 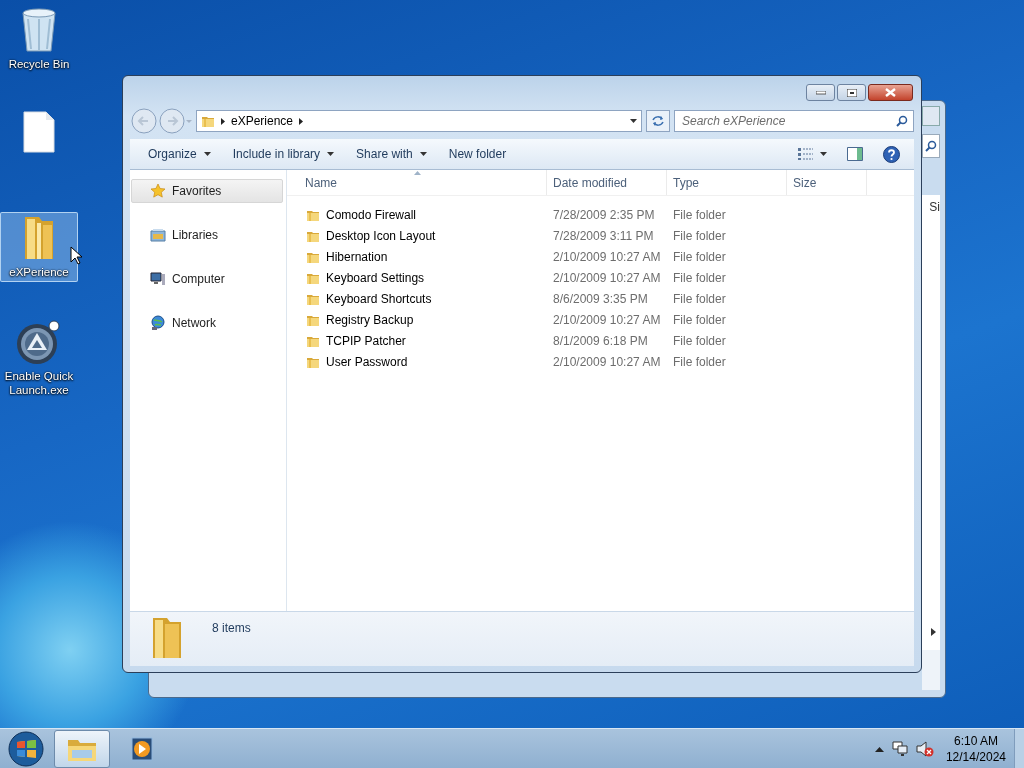 I want to click on file-name: Comodo Firewall, so click(x=371, y=214).